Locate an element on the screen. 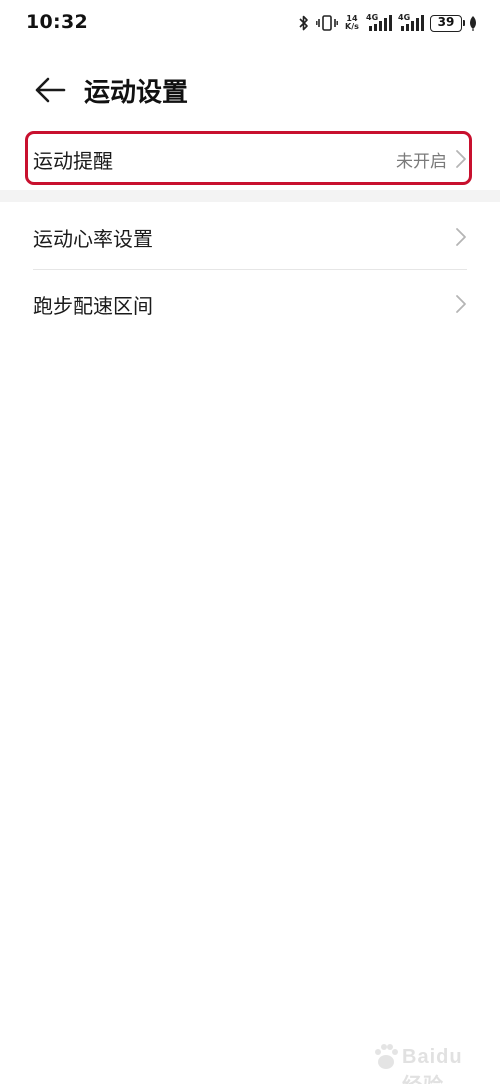 The image size is (500, 1084). status-icons: 14 K/s 4G 4G 39 is located at coordinates (388, 23).